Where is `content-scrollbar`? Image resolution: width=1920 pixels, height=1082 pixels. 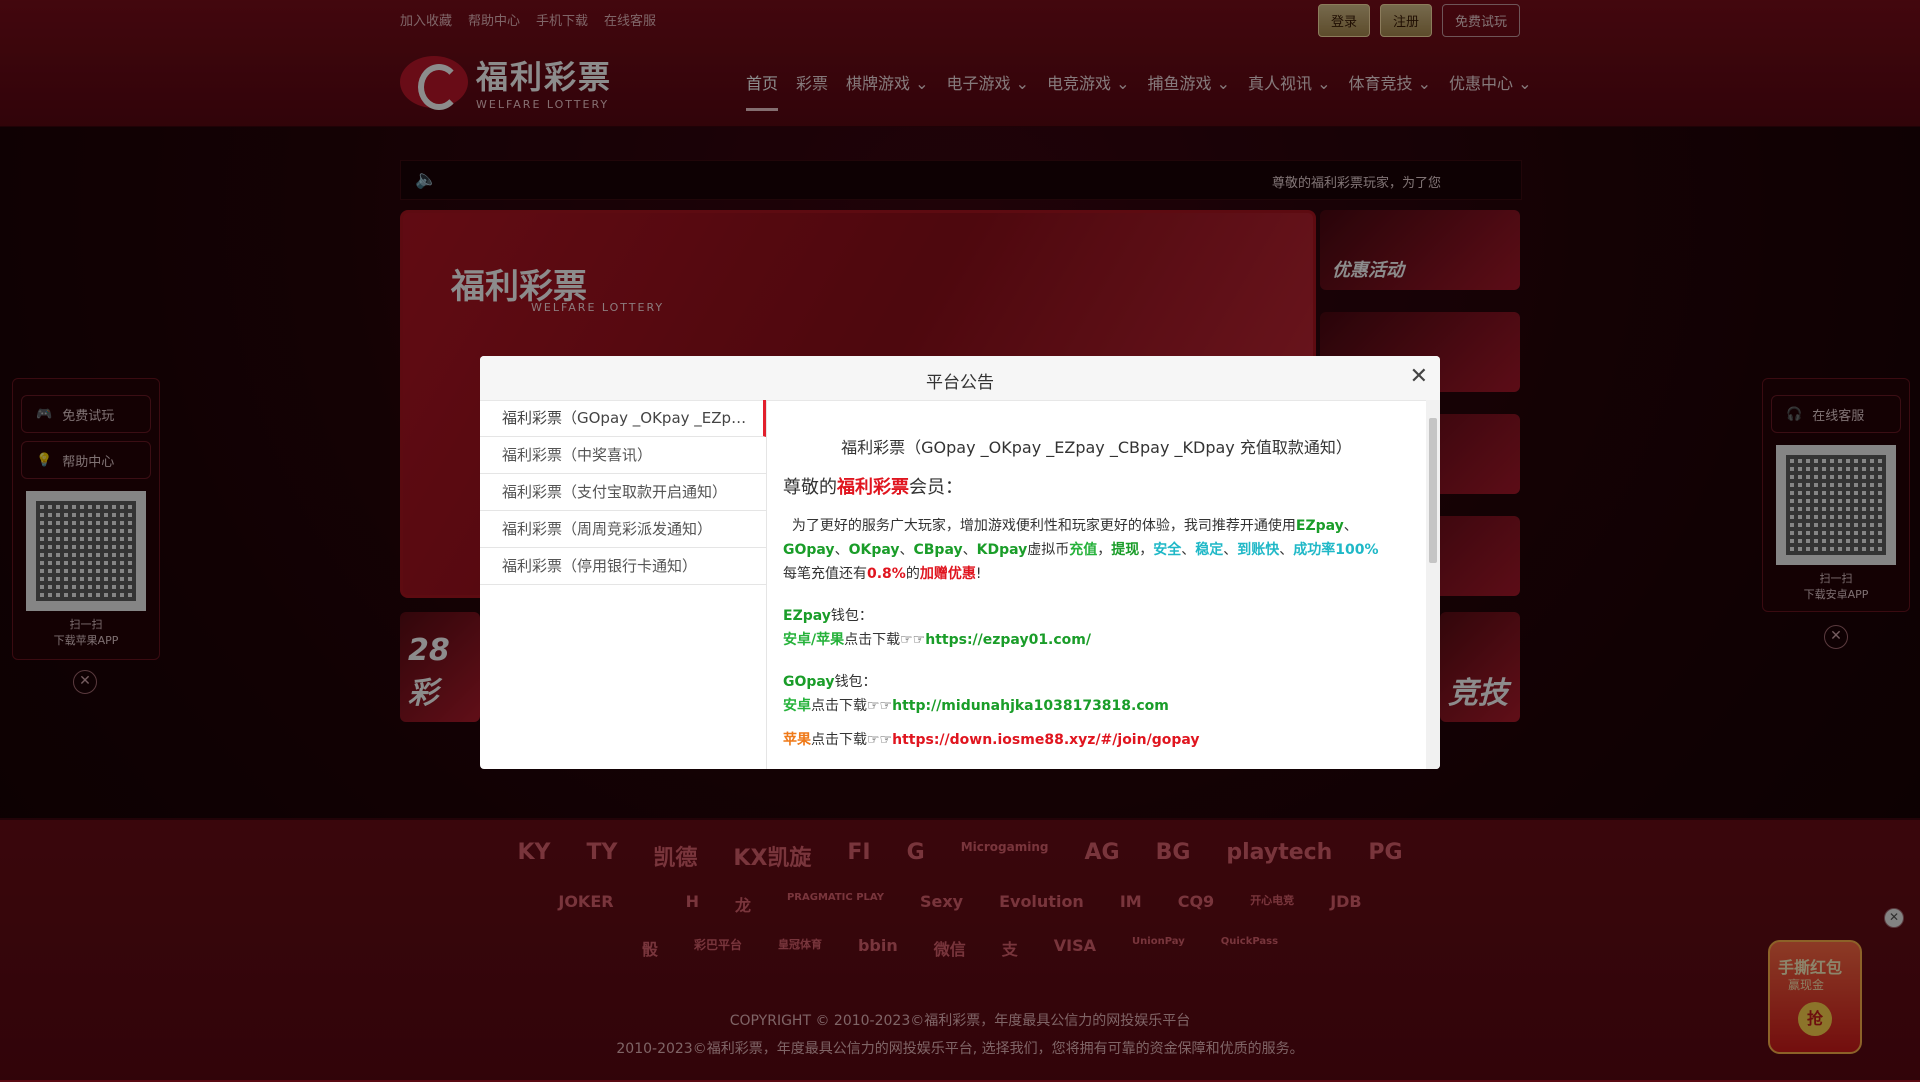 content-scrollbar is located at coordinates (1433, 584).